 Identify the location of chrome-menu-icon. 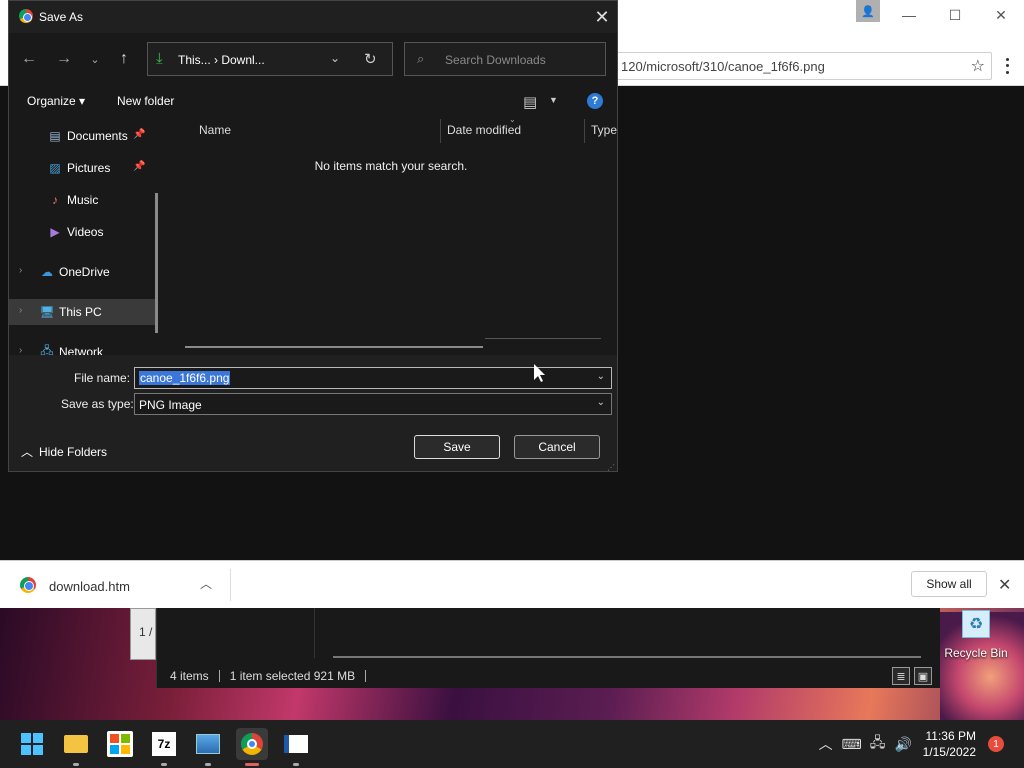
(1007, 66).